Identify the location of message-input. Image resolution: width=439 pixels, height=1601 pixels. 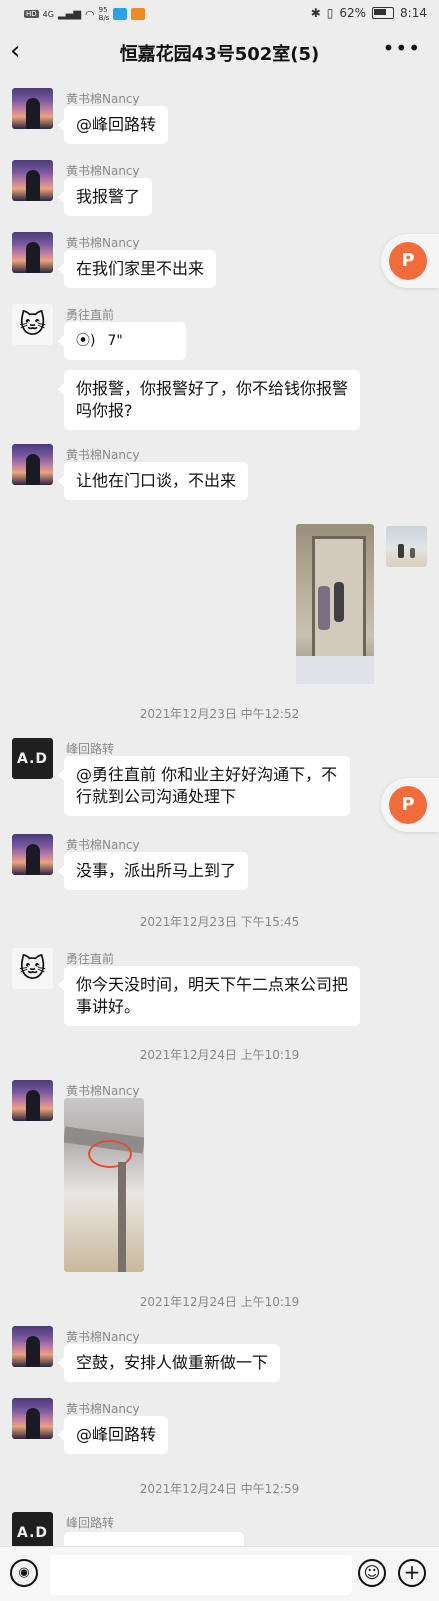
(201, 1575).